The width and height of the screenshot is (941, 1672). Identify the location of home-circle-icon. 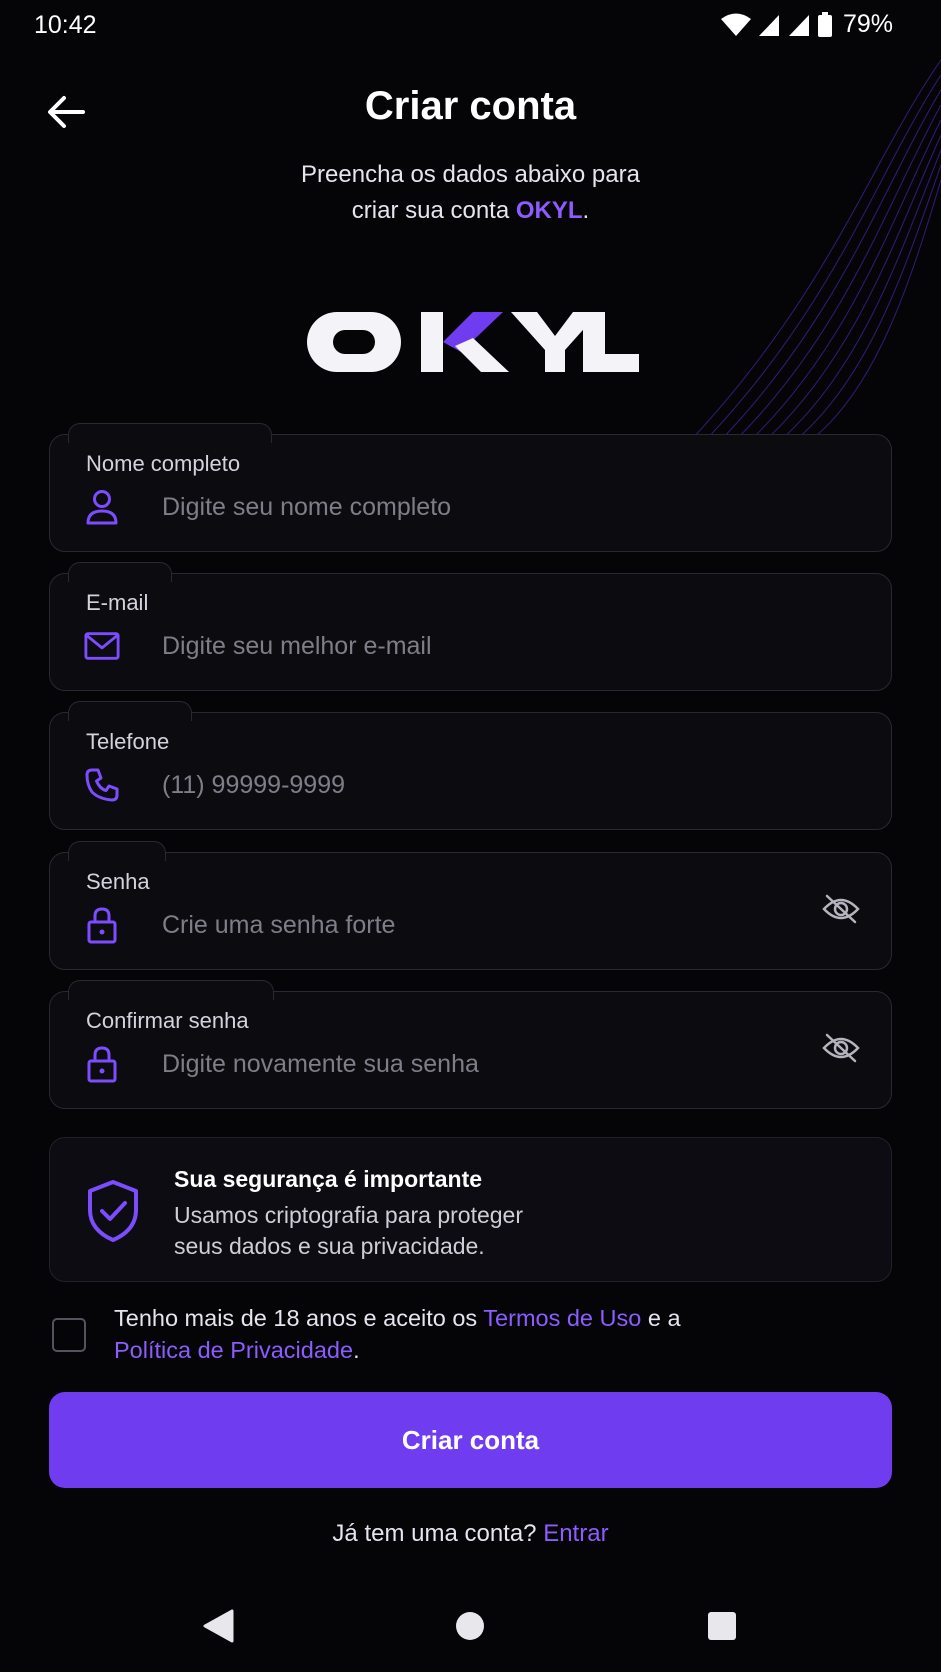
(470, 1626).